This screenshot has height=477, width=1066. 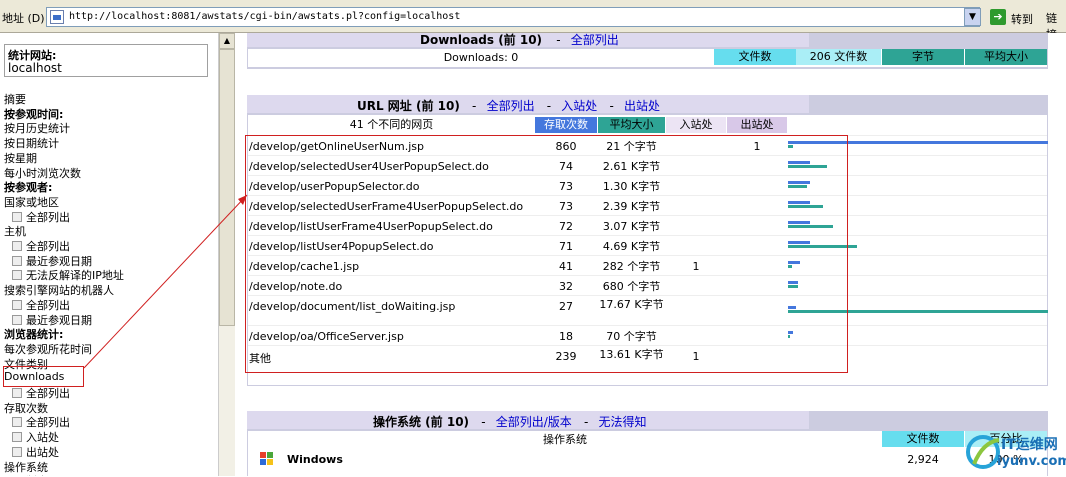 I want to click on watermark-site: iyunv.com, so click(x=1031, y=461).